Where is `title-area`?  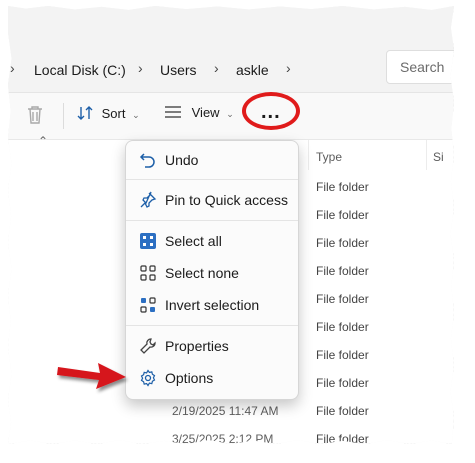
title-area is located at coordinates (231, 23).